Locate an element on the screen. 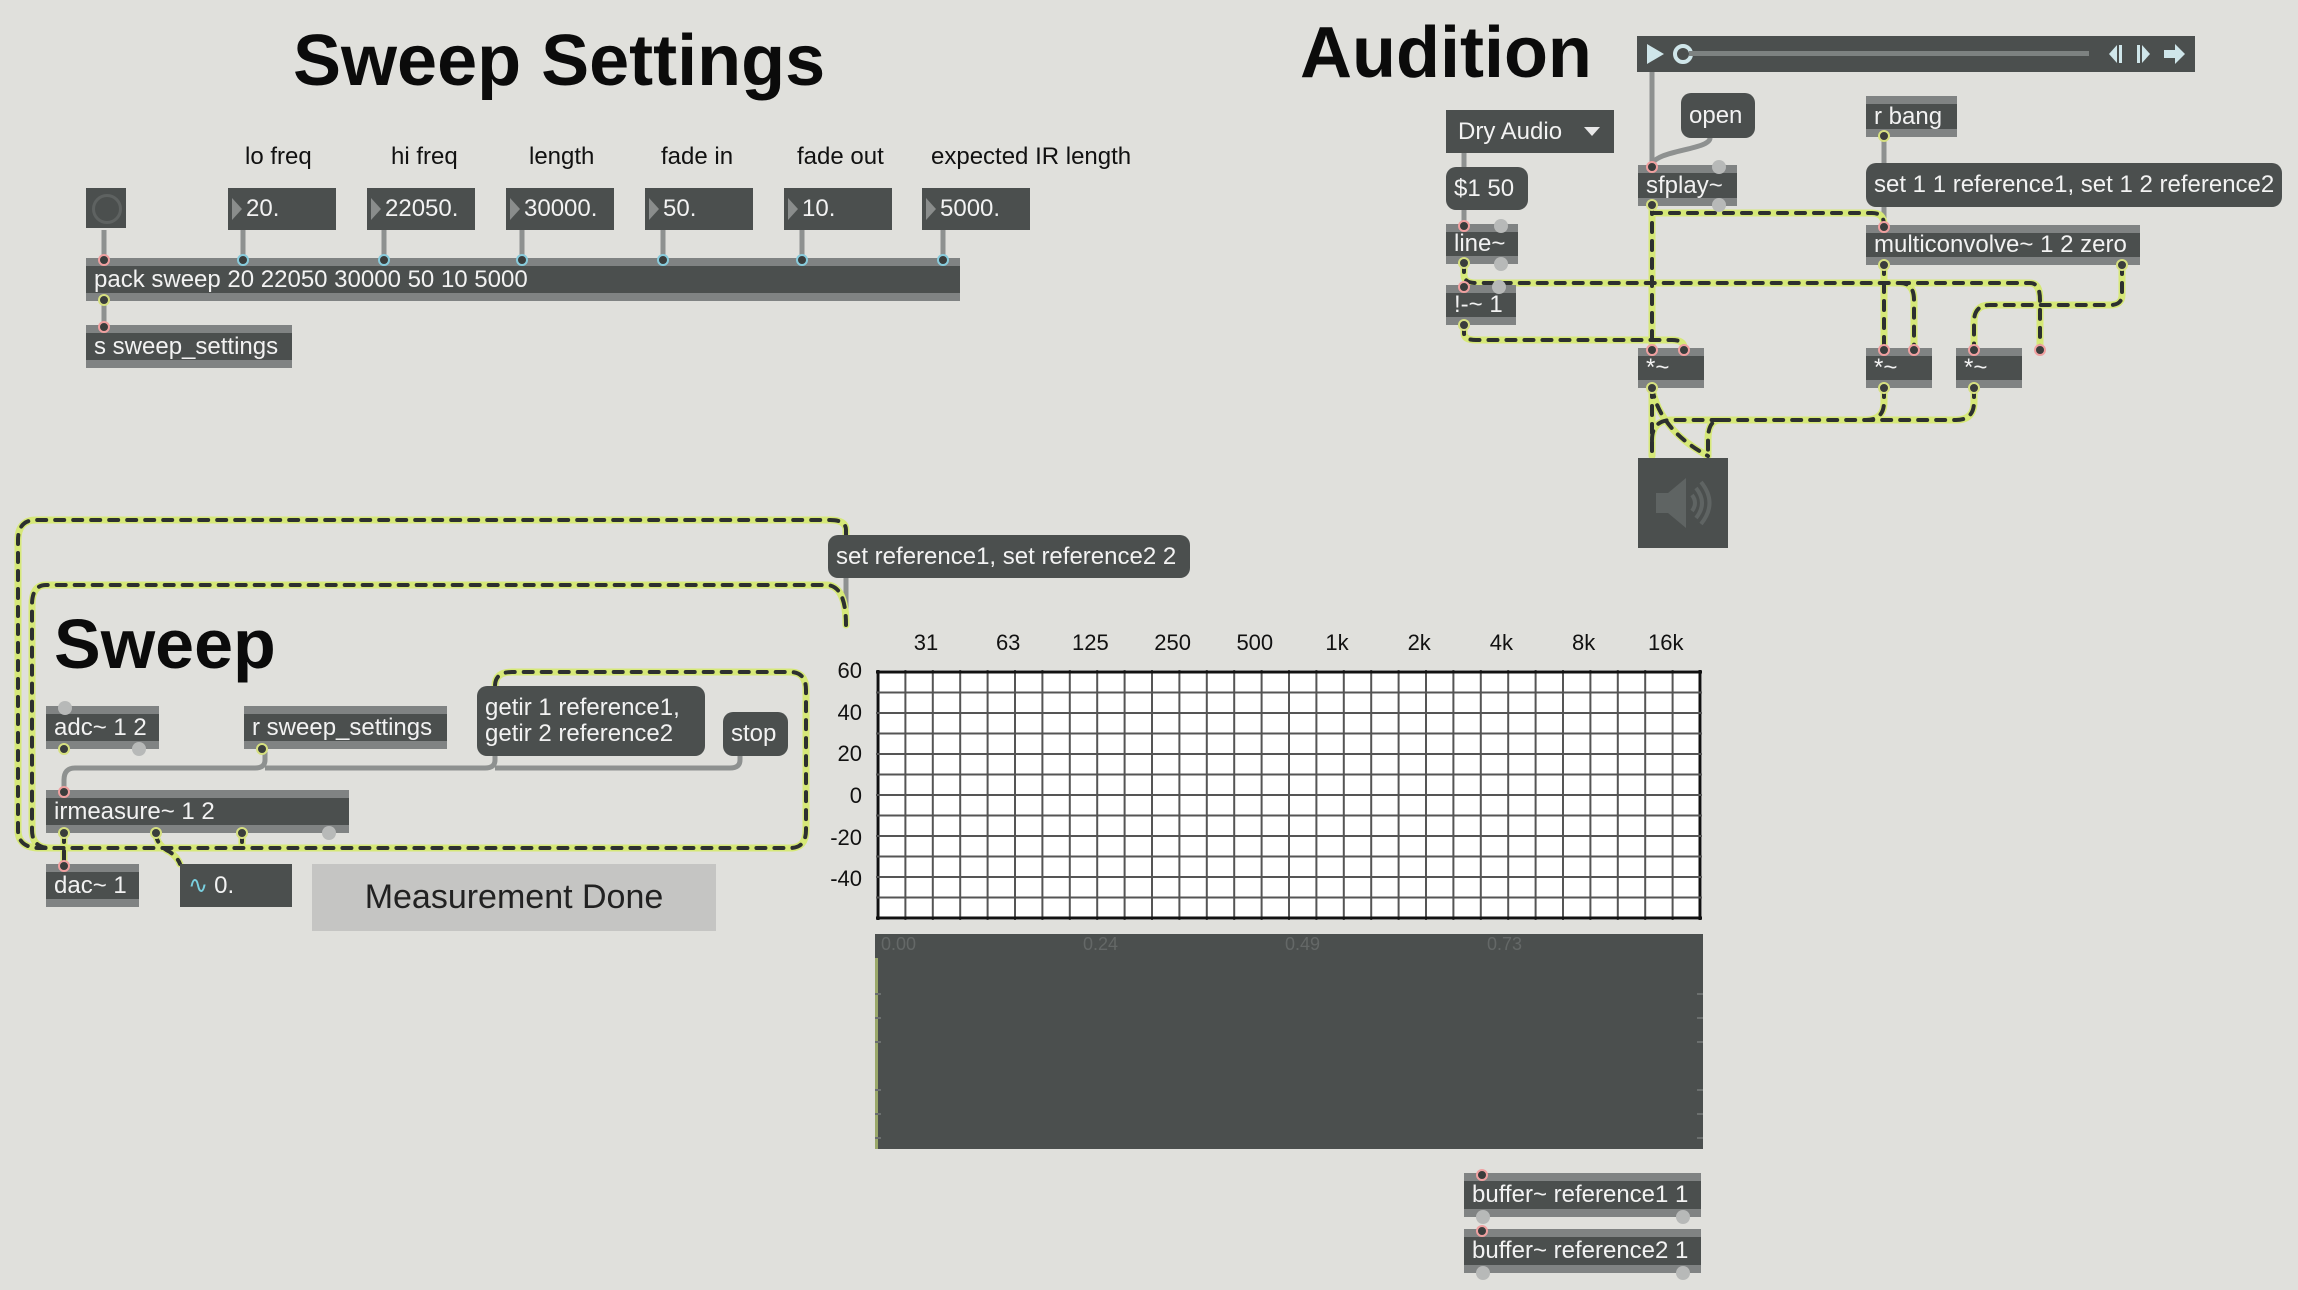 This screenshot has width=2298, height=1290. ezdac-speaker-button is located at coordinates (1683, 503).